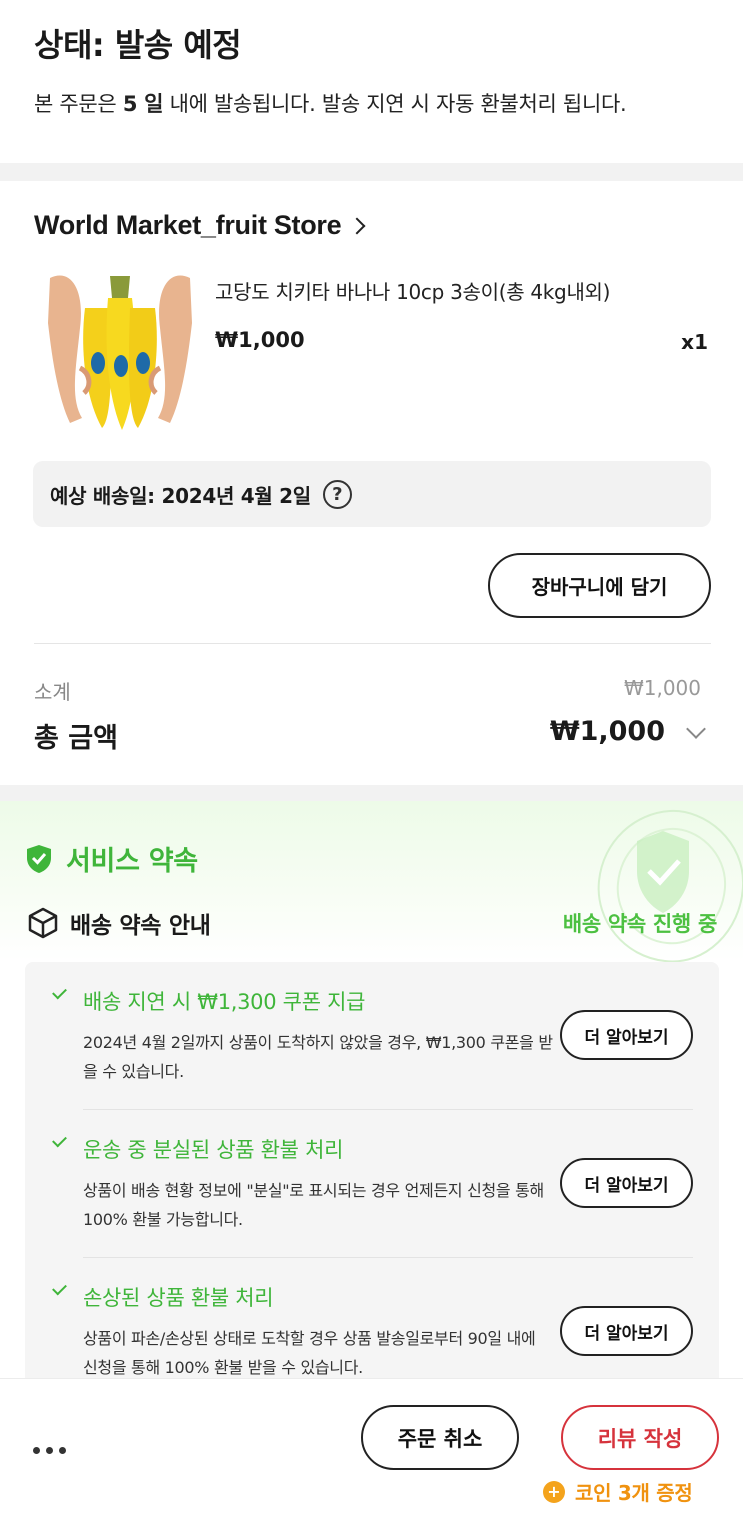 The height and width of the screenshot is (1526, 743). I want to click on chevron-down-icon, so click(696, 729).